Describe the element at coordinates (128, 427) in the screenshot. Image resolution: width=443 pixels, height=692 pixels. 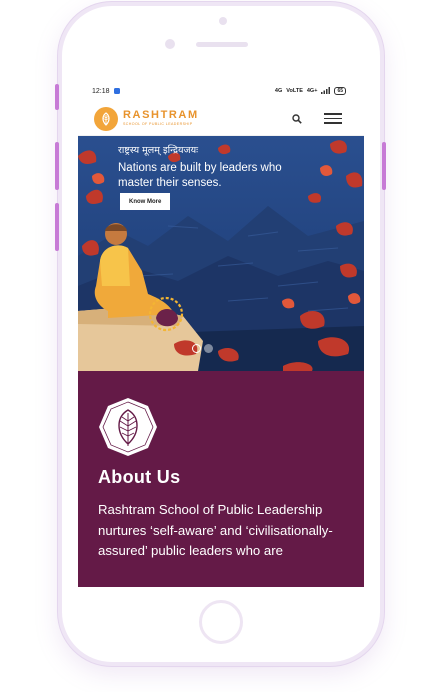
I see `leaf-emblem-icon` at that location.